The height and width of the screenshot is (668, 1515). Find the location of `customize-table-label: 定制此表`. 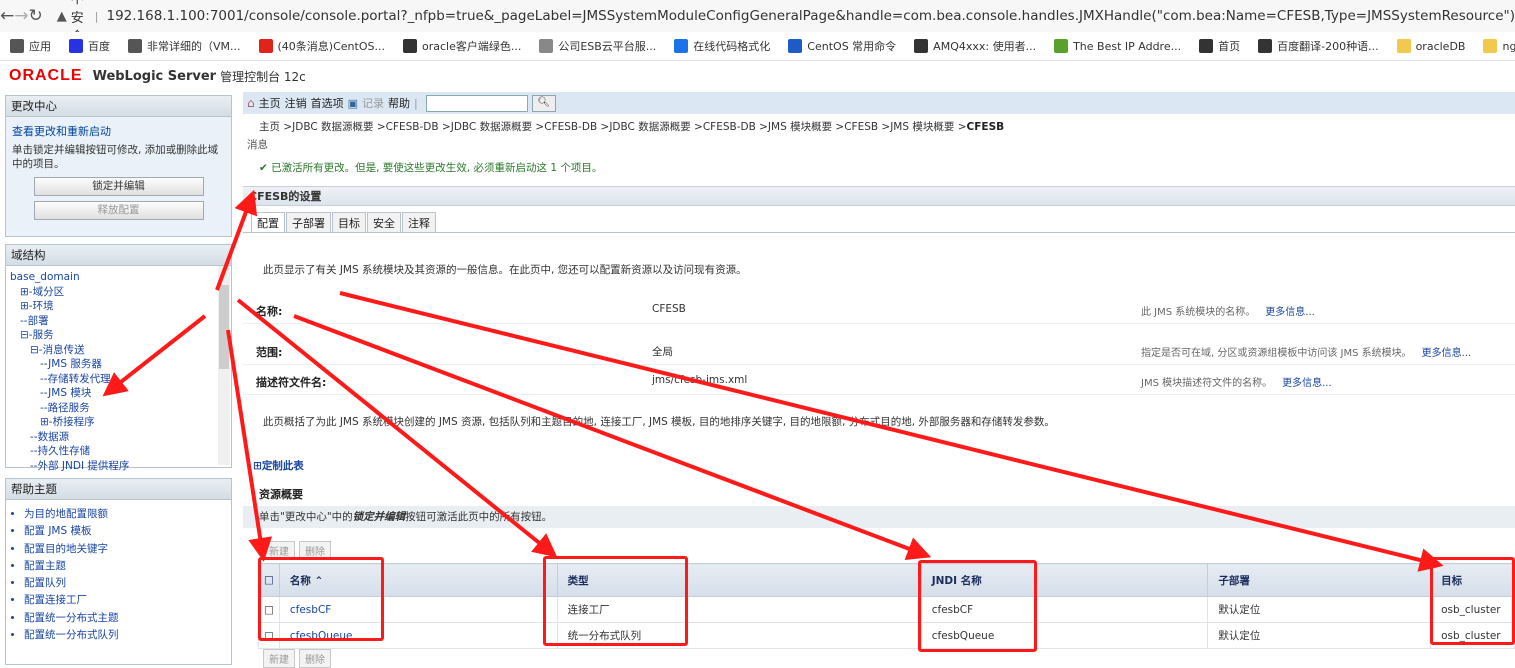

customize-table-label: 定制此表 is located at coordinates (283, 466).